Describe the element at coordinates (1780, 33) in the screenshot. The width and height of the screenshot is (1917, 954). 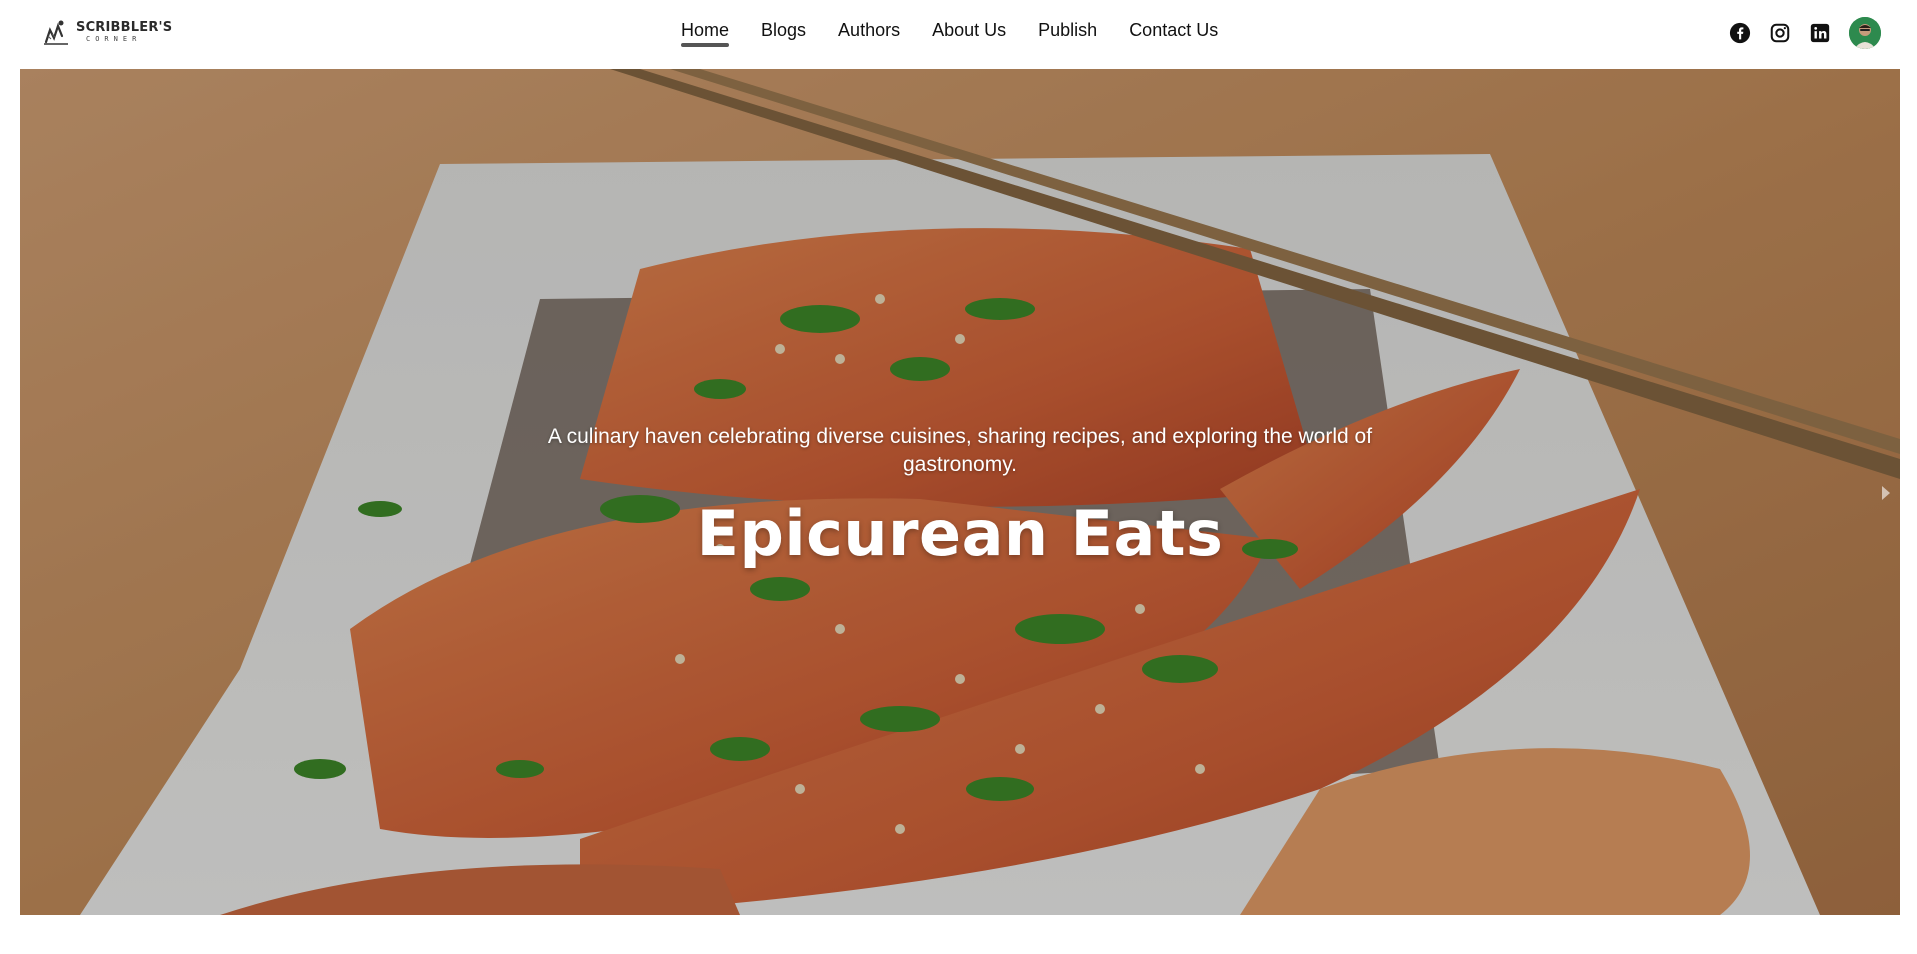
I see `instagram-icon` at that location.